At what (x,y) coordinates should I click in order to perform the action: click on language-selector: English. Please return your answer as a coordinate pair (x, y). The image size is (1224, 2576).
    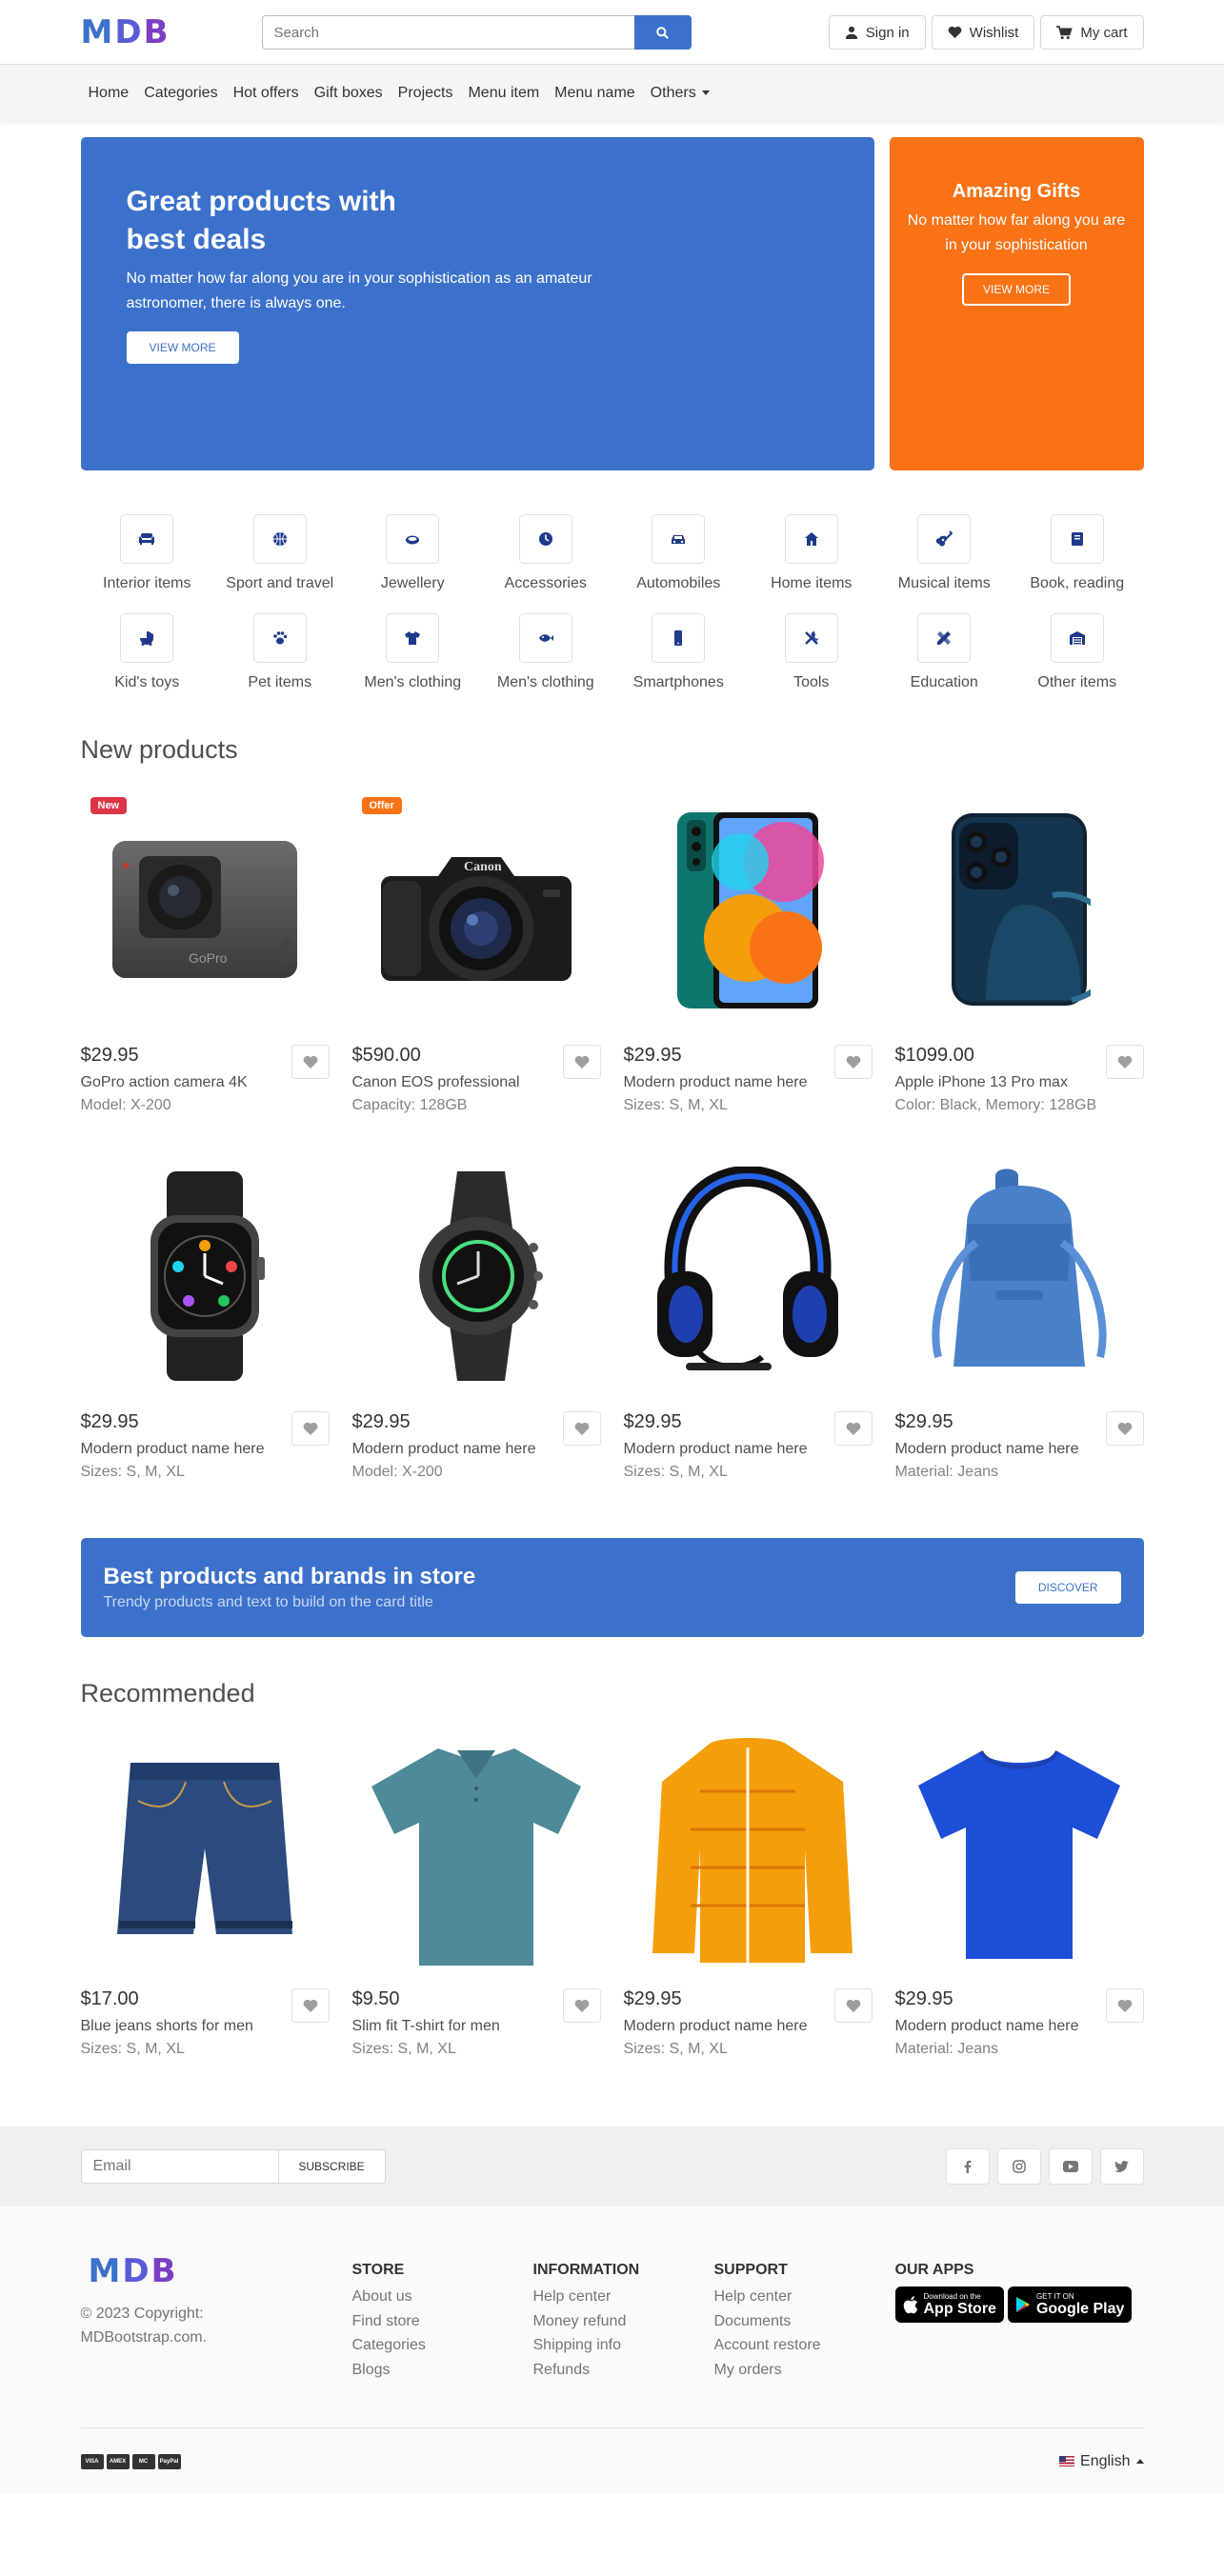
    Looking at the image, I should click on (1101, 2461).